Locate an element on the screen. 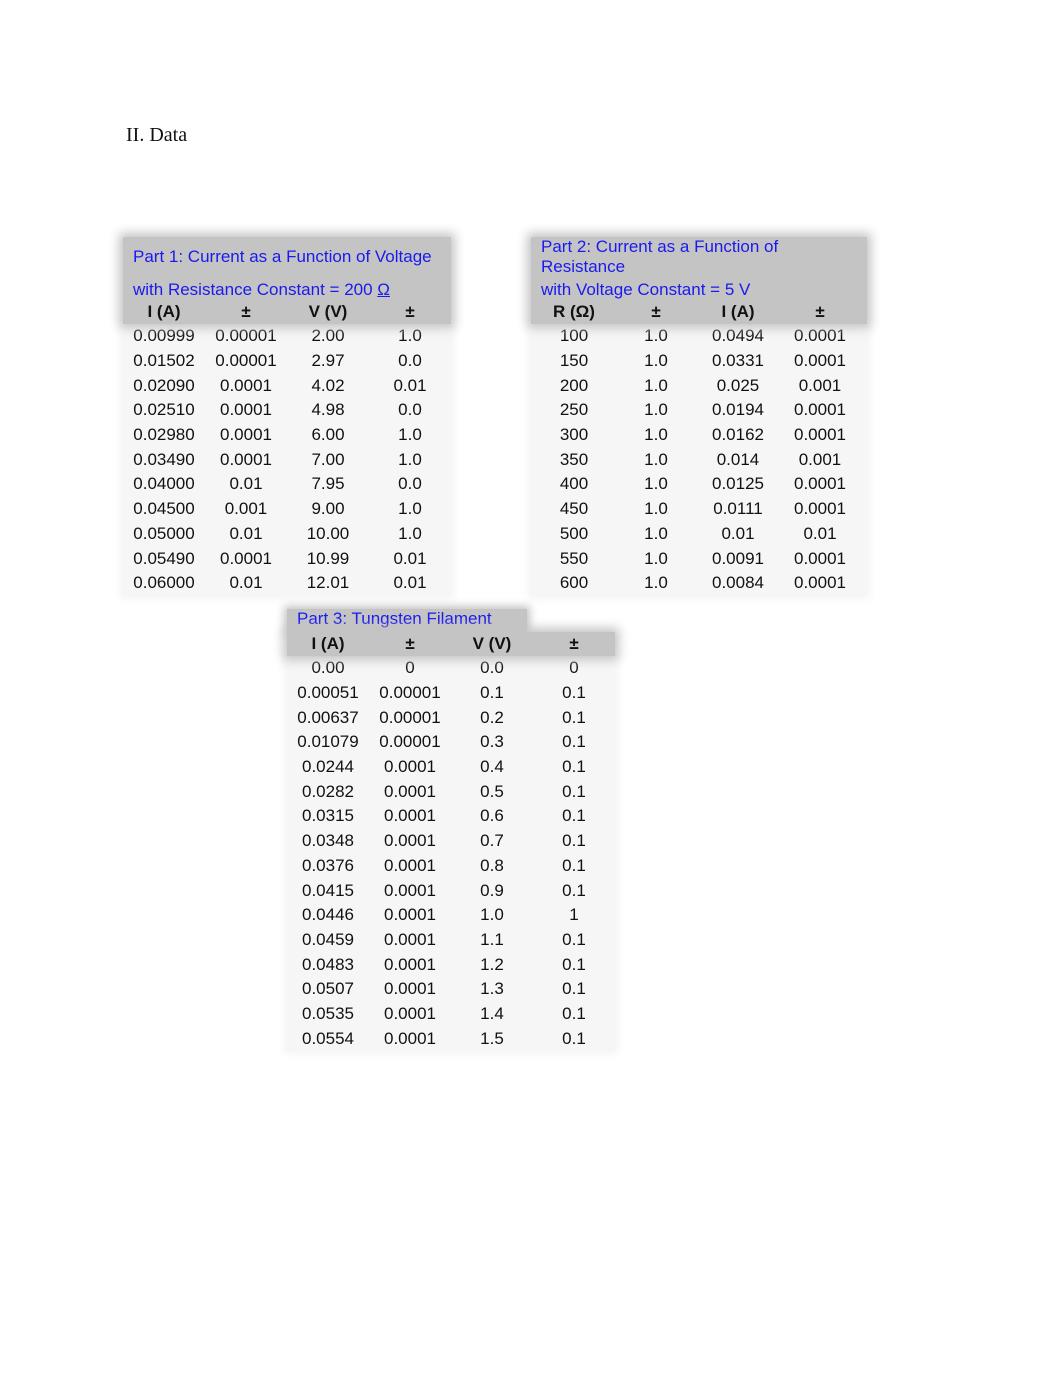 This screenshot has height=1376, width=1062. table-cell: 7.00 is located at coordinates (328, 459).